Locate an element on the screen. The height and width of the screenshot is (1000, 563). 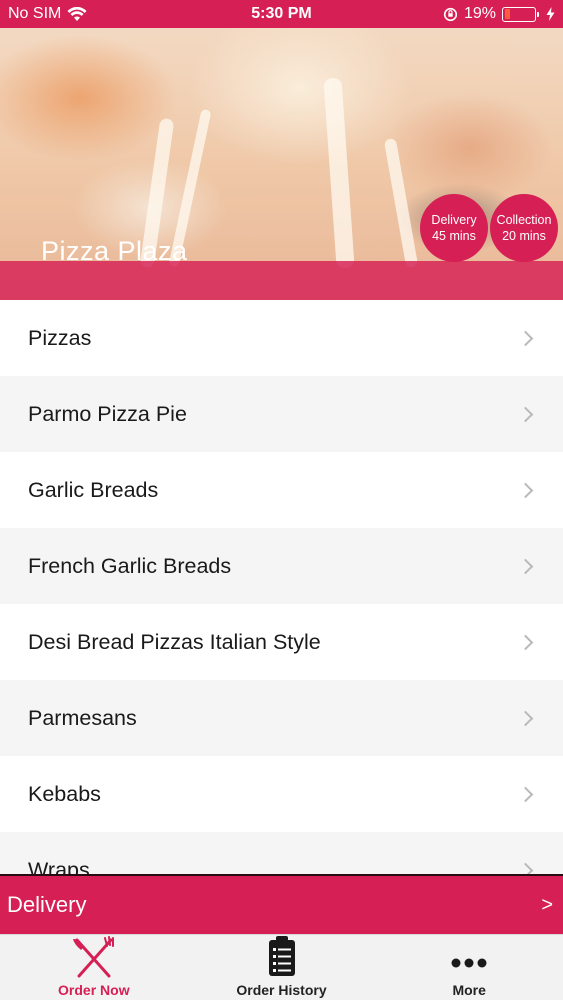
delivery-badge-label: Delivery is located at coordinates (454, 220).